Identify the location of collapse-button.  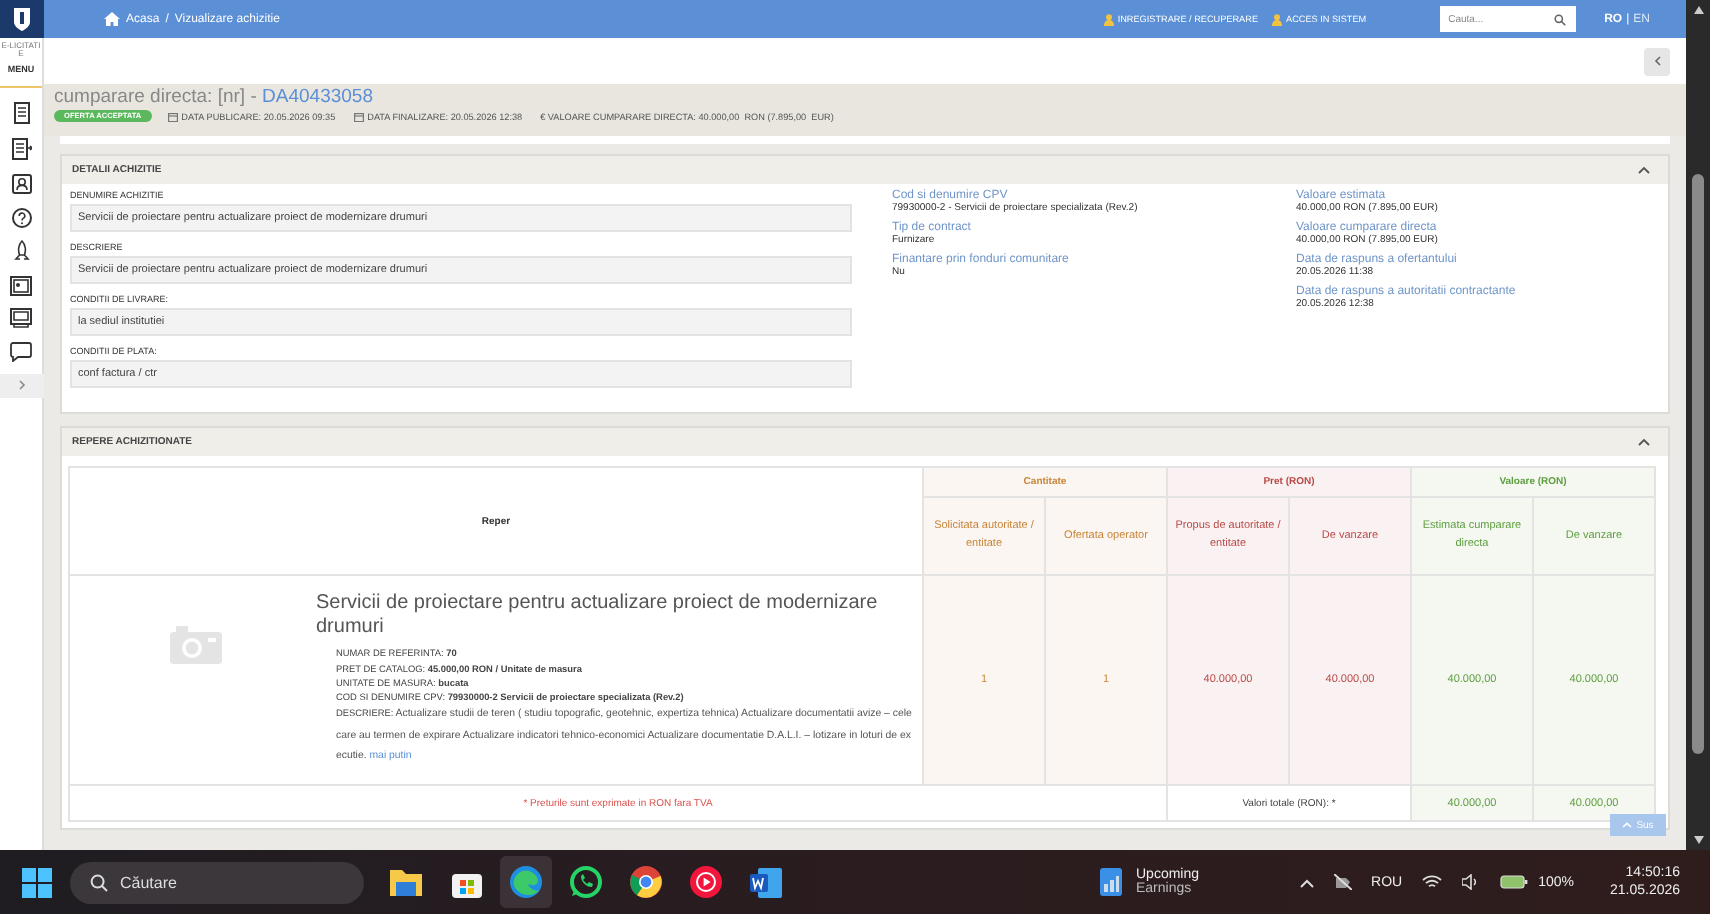
(1657, 61).